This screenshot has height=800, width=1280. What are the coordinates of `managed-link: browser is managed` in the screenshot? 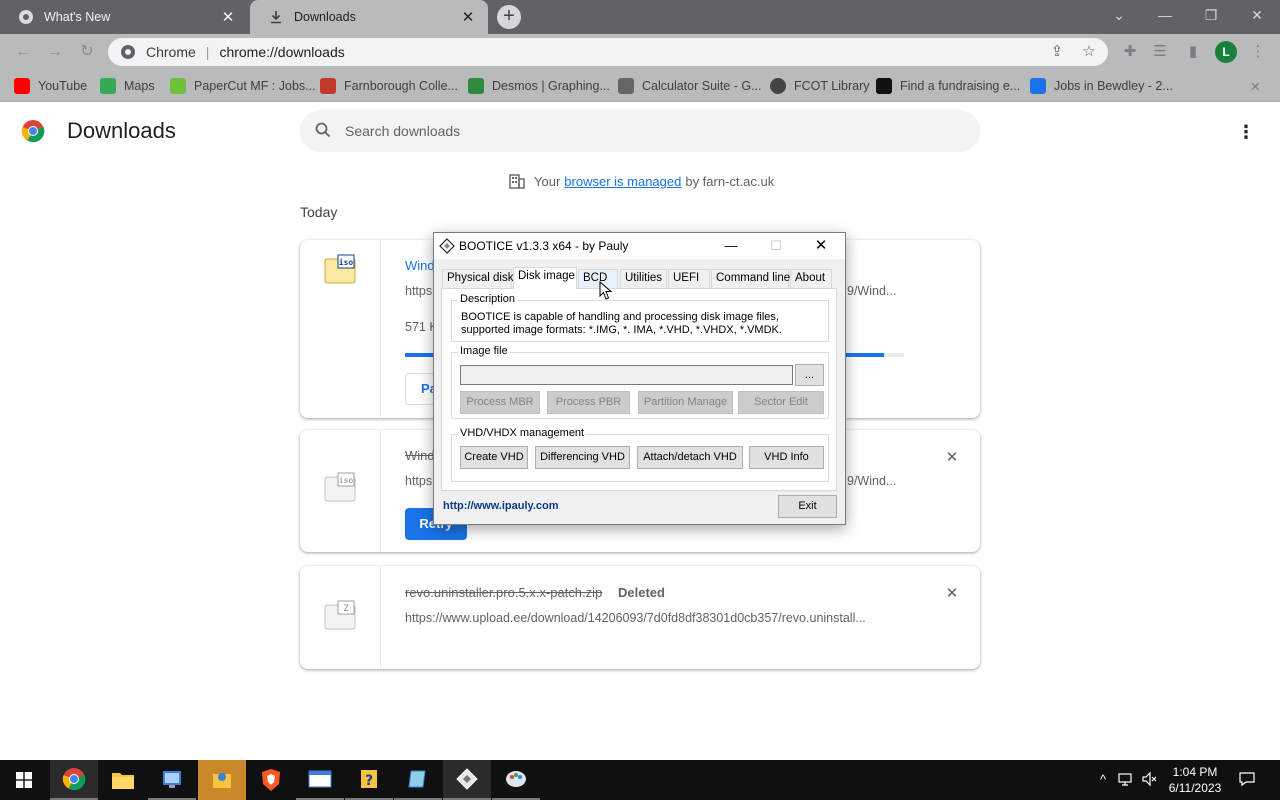 It's located at (622, 181).